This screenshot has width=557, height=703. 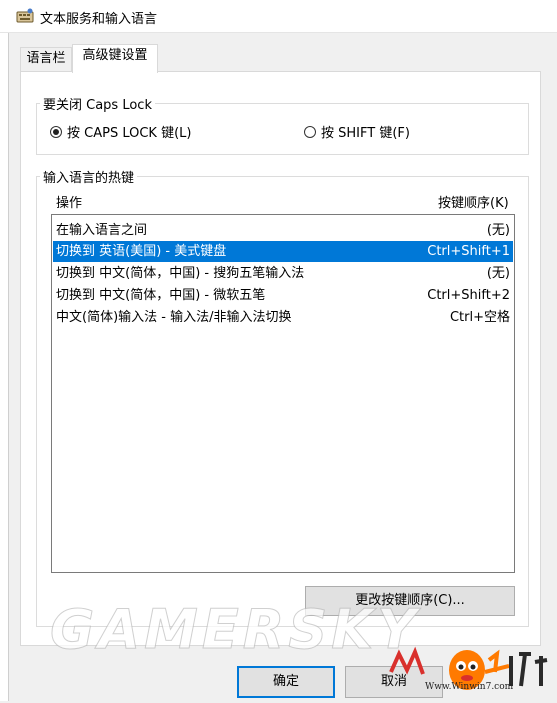 I want to click on window-title: 文本服务和输入语言, so click(x=99, y=19).